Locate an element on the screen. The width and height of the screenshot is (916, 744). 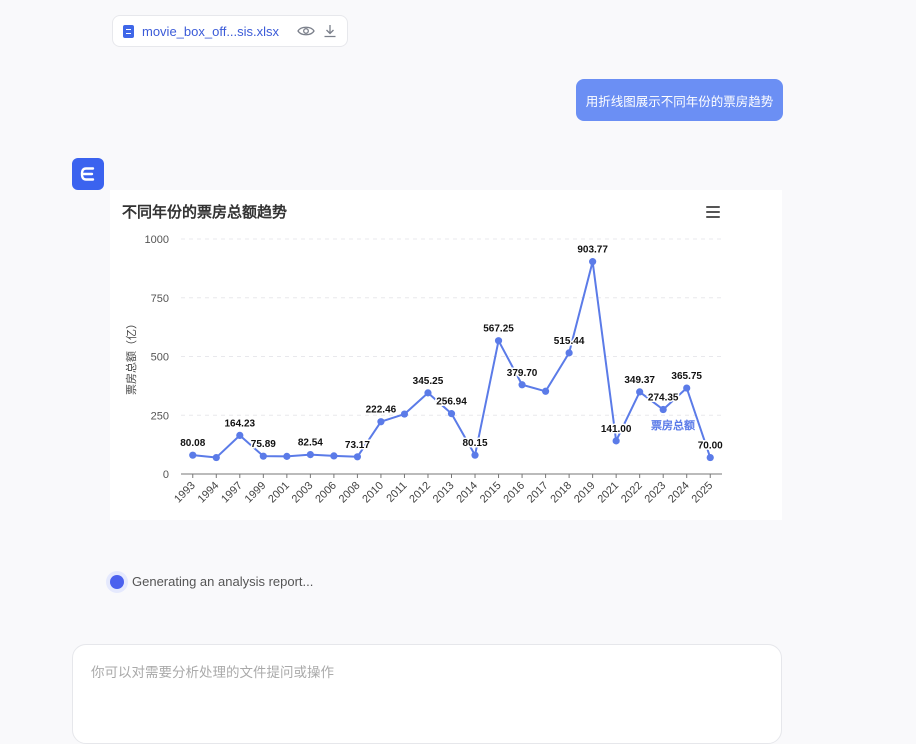
x-tick-label: 2012 is located at coordinates (420, 493).